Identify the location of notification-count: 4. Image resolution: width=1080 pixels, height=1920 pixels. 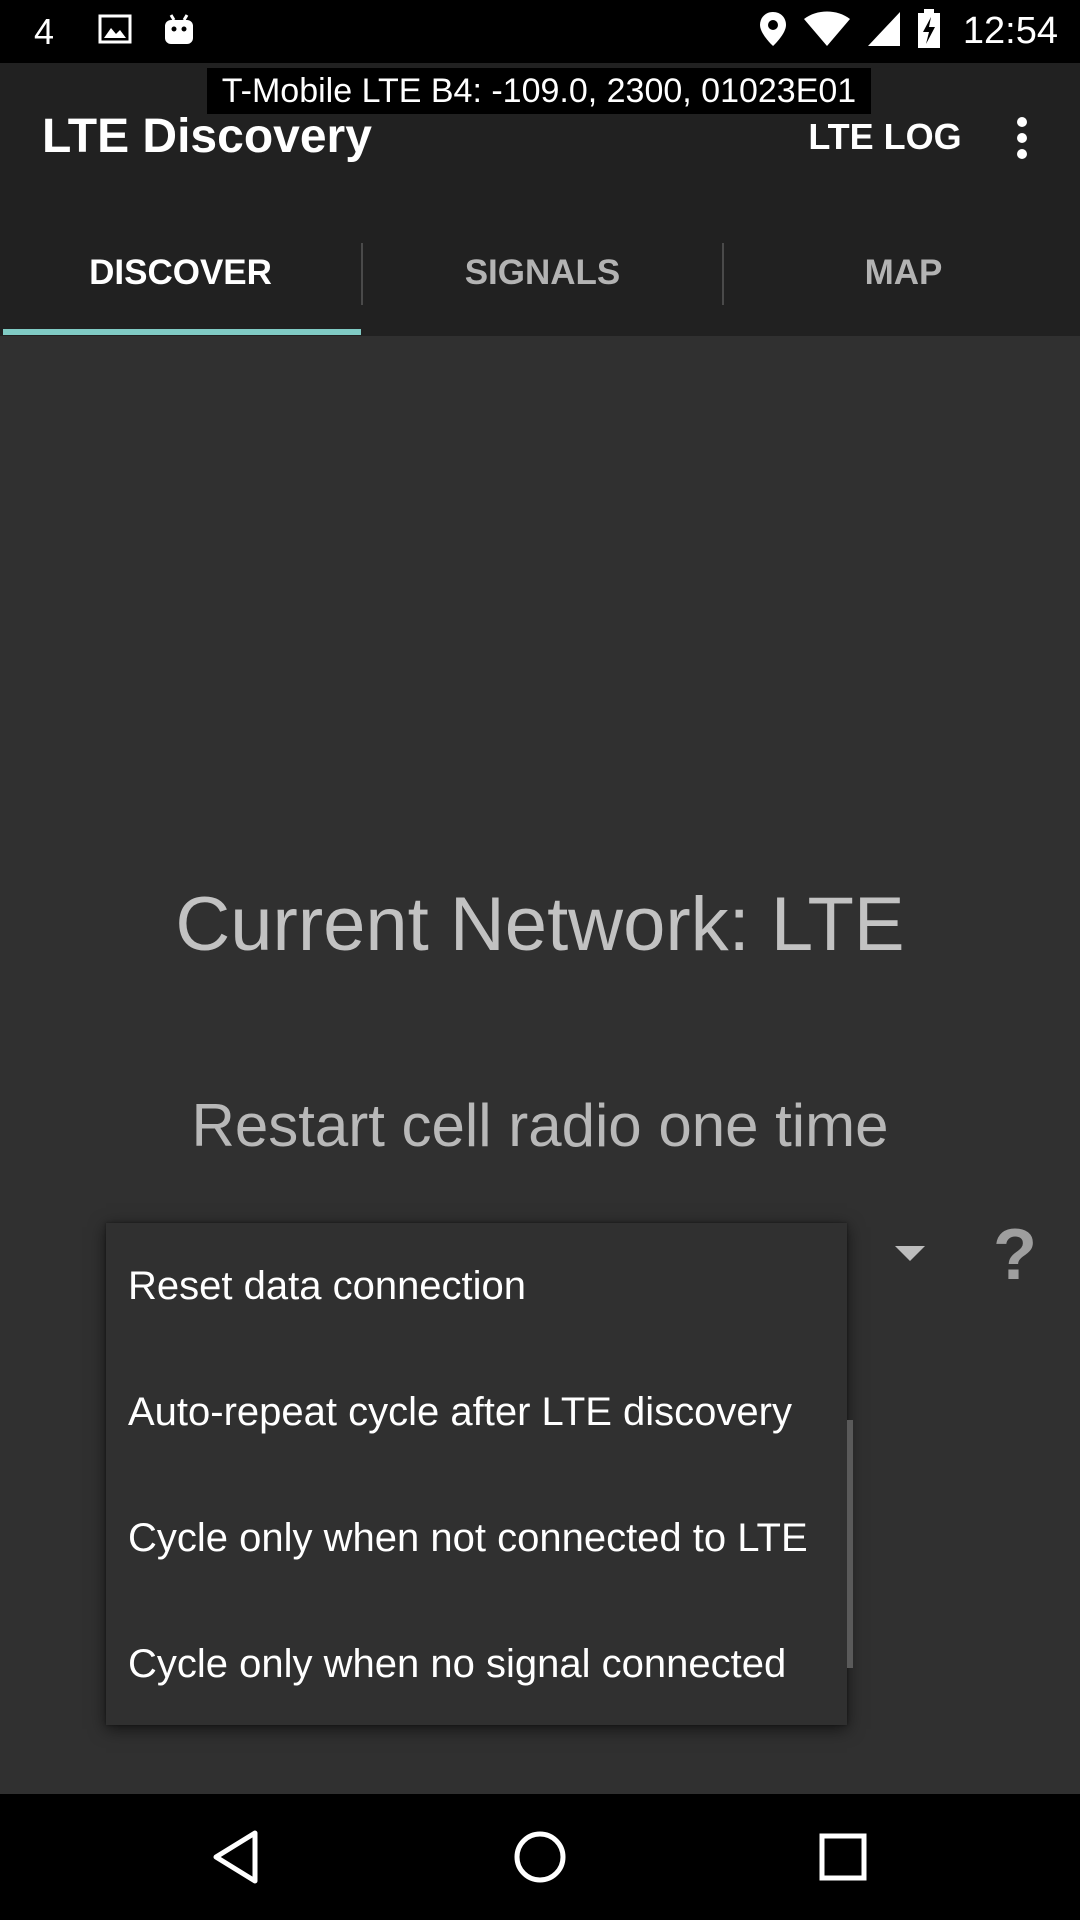
(44, 31).